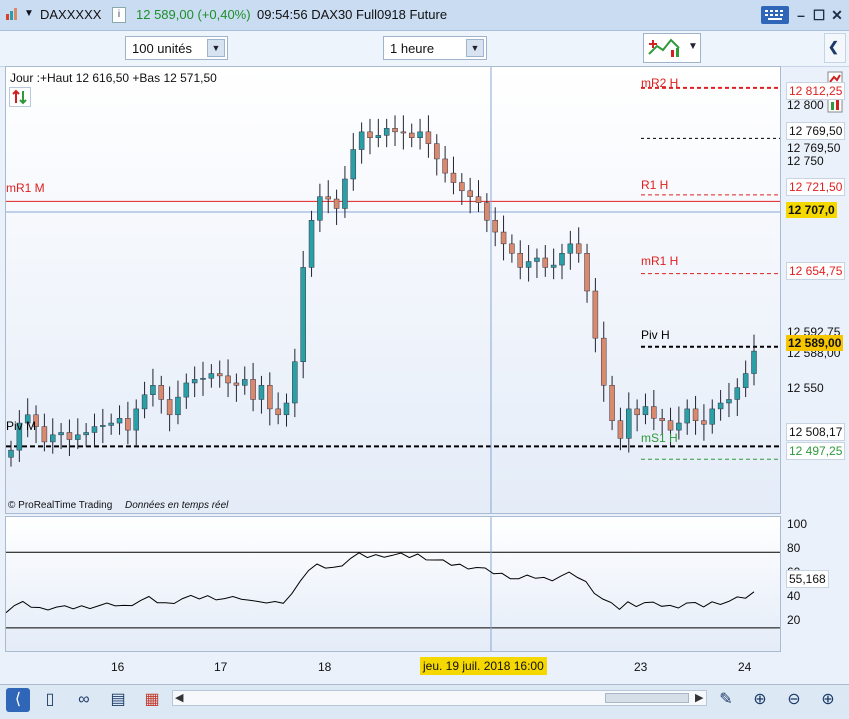 This screenshot has width=849, height=719. I want to click on keyboard-icon, so click(775, 15).